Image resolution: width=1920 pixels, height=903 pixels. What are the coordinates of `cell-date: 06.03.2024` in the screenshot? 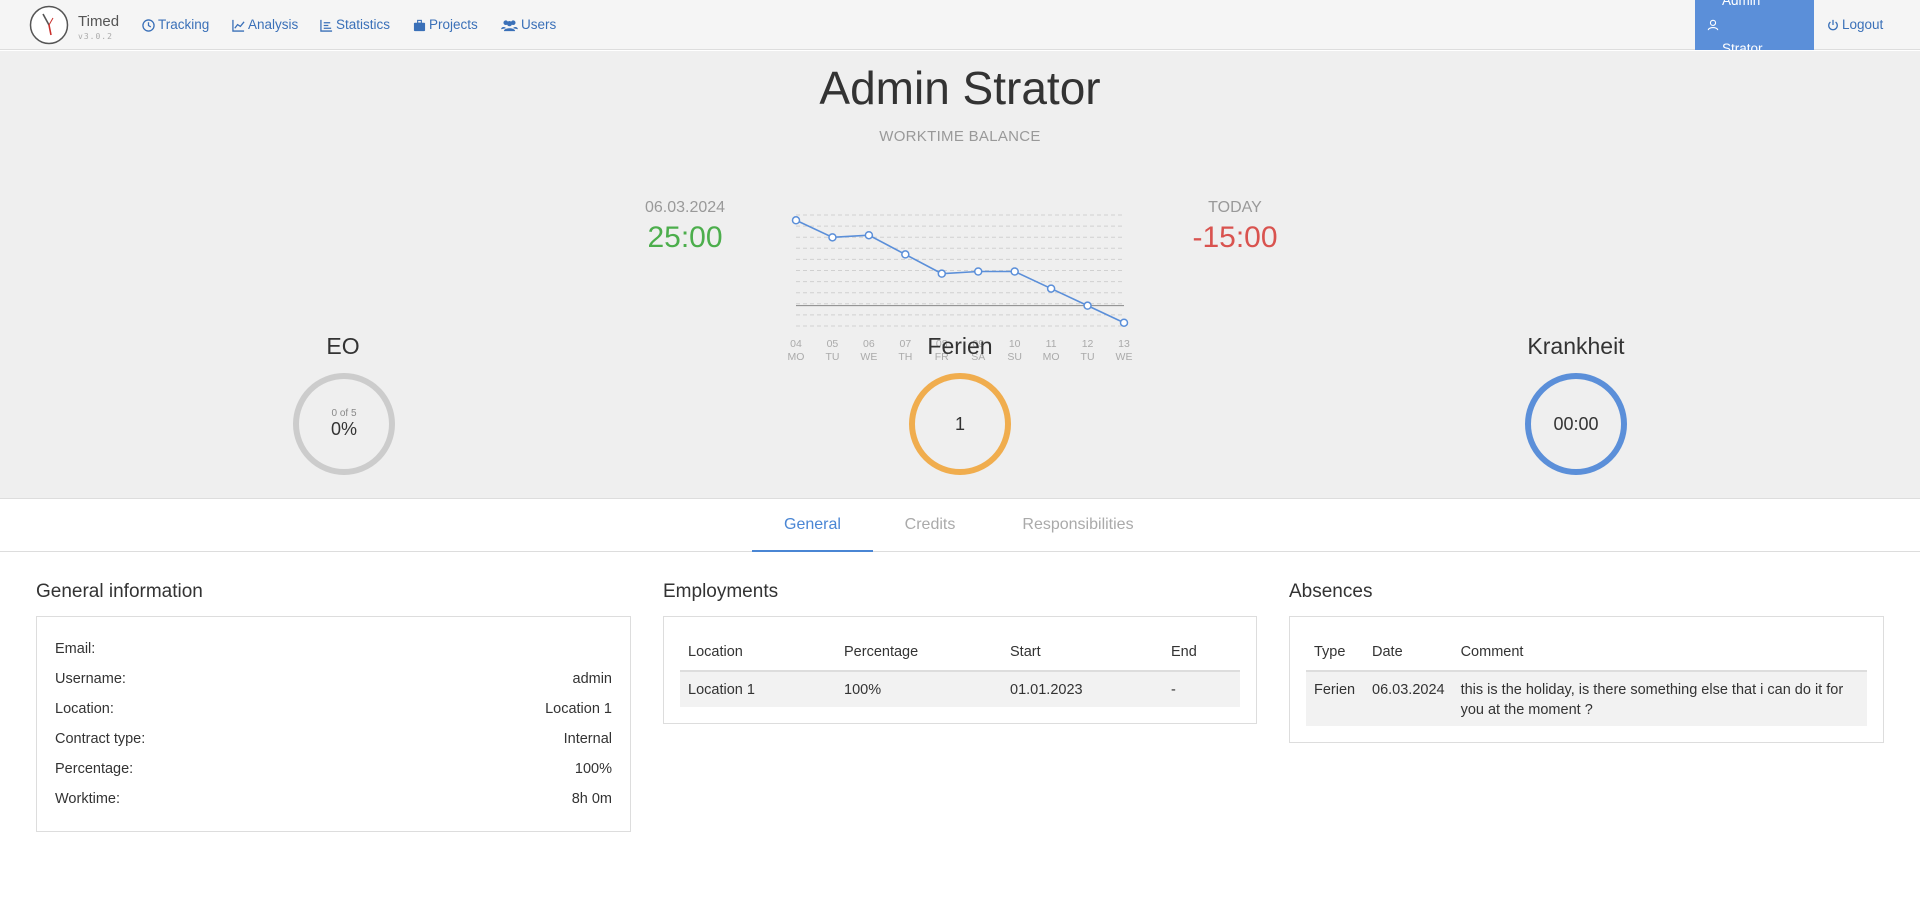 It's located at (1408, 698).